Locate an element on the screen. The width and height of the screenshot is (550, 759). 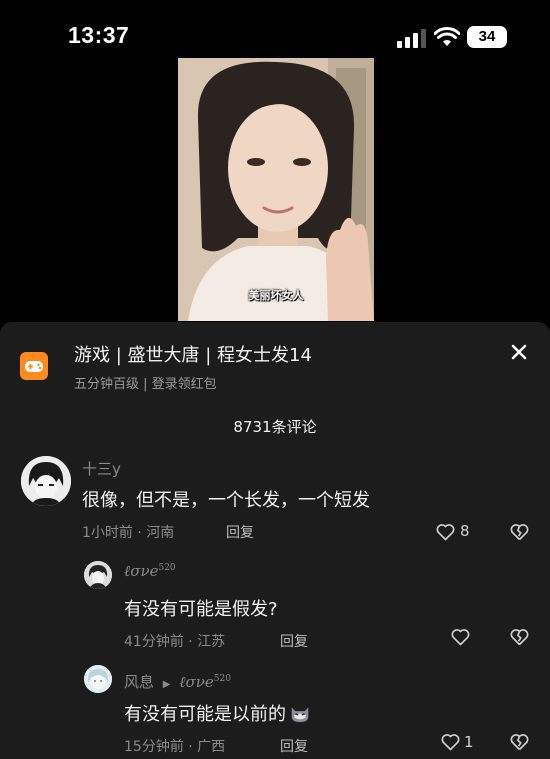
battery-icon: 34 is located at coordinates (487, 37).